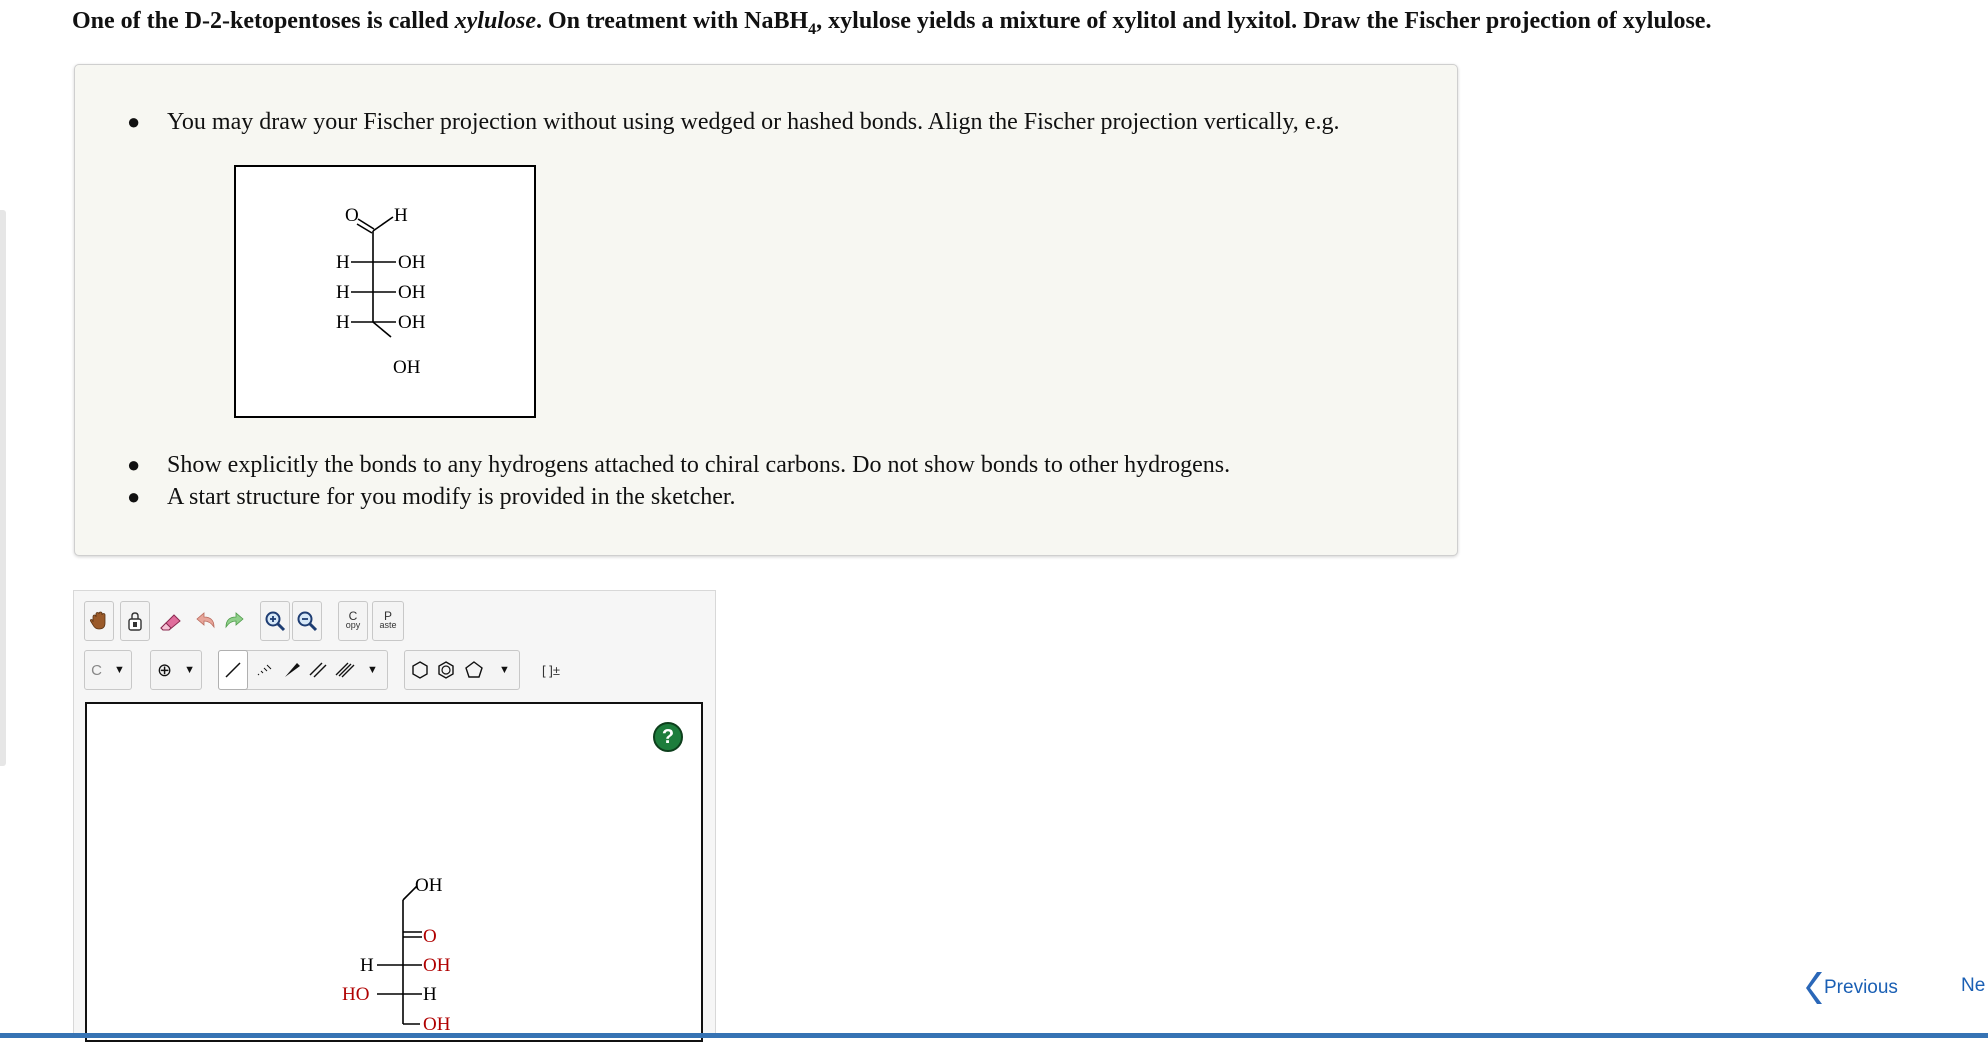  I want to click on zoom-out-button, so click(307, 621).